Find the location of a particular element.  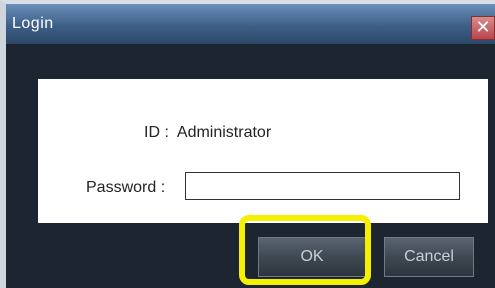

password-field is located at coordinates (322, 186).